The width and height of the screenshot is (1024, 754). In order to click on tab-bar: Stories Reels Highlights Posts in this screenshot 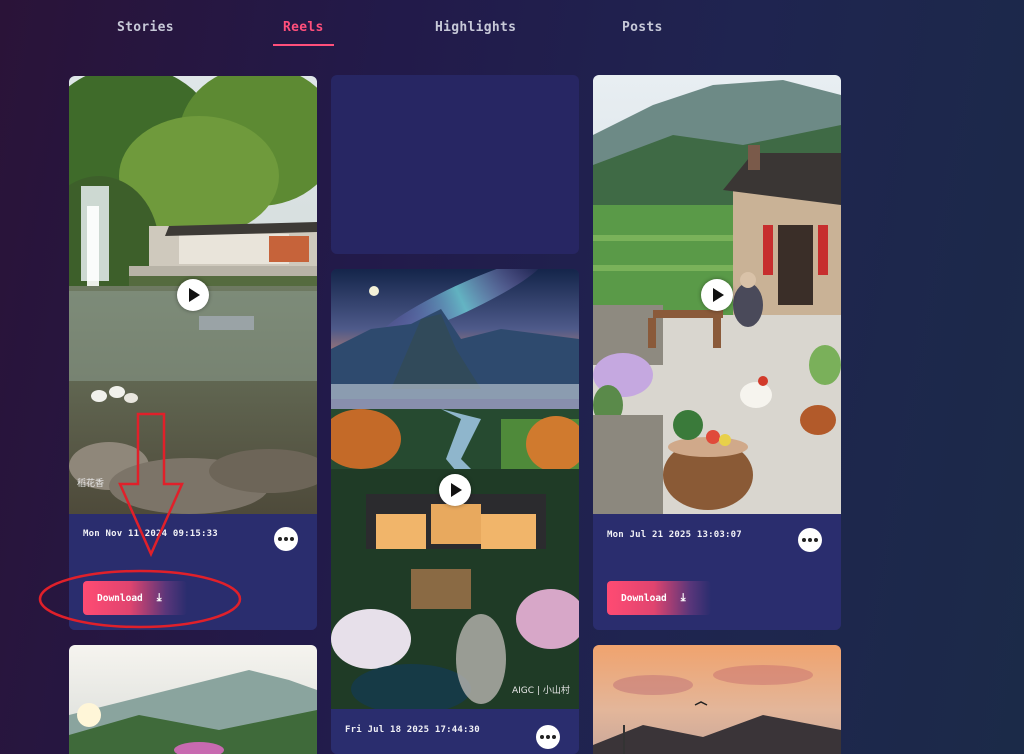, I will do `click(512, 30)`.